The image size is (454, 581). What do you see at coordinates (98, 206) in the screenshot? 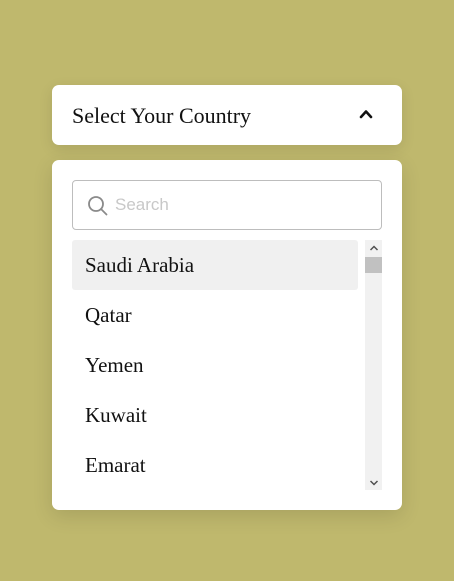
I see `search-icon` at bounding box center [98, 206].